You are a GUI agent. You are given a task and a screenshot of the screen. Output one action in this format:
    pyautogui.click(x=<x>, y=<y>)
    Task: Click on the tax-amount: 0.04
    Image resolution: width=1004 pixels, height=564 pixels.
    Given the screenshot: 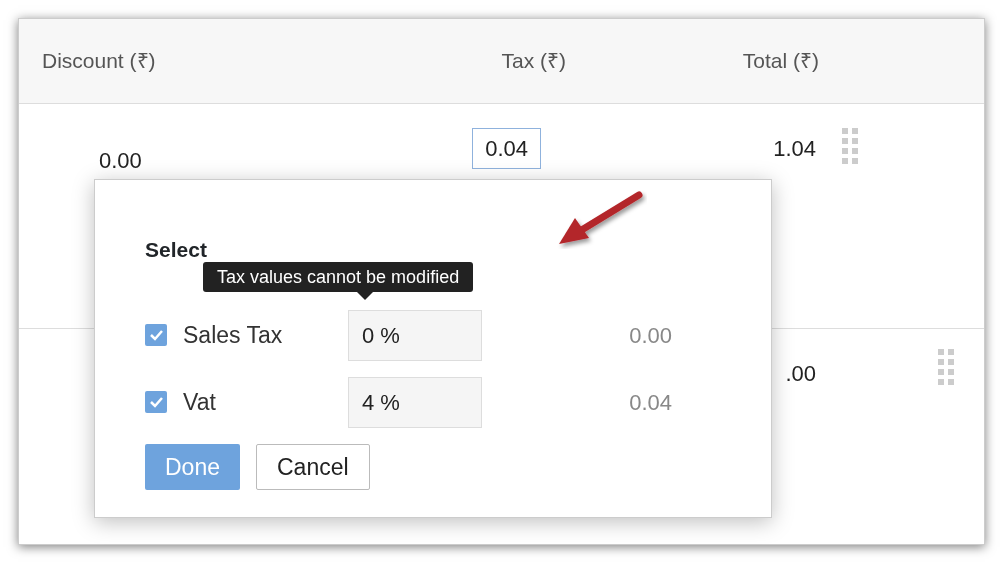 What is the action you would take?
    pyautogui.click(x=650, y=402)
    